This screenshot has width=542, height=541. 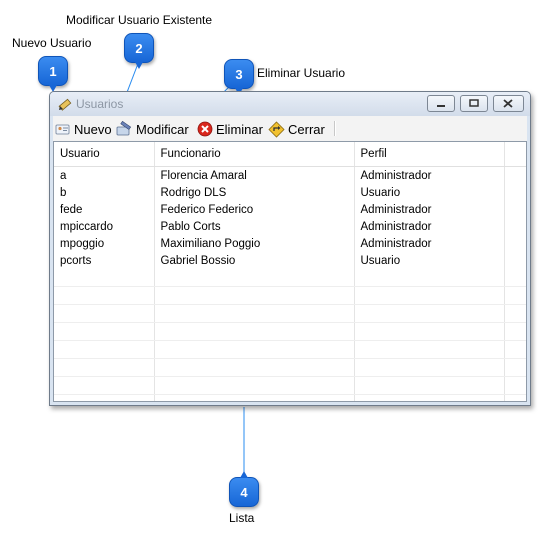 I want to click on cell-usuario: fede, so click(x=104, y=209).